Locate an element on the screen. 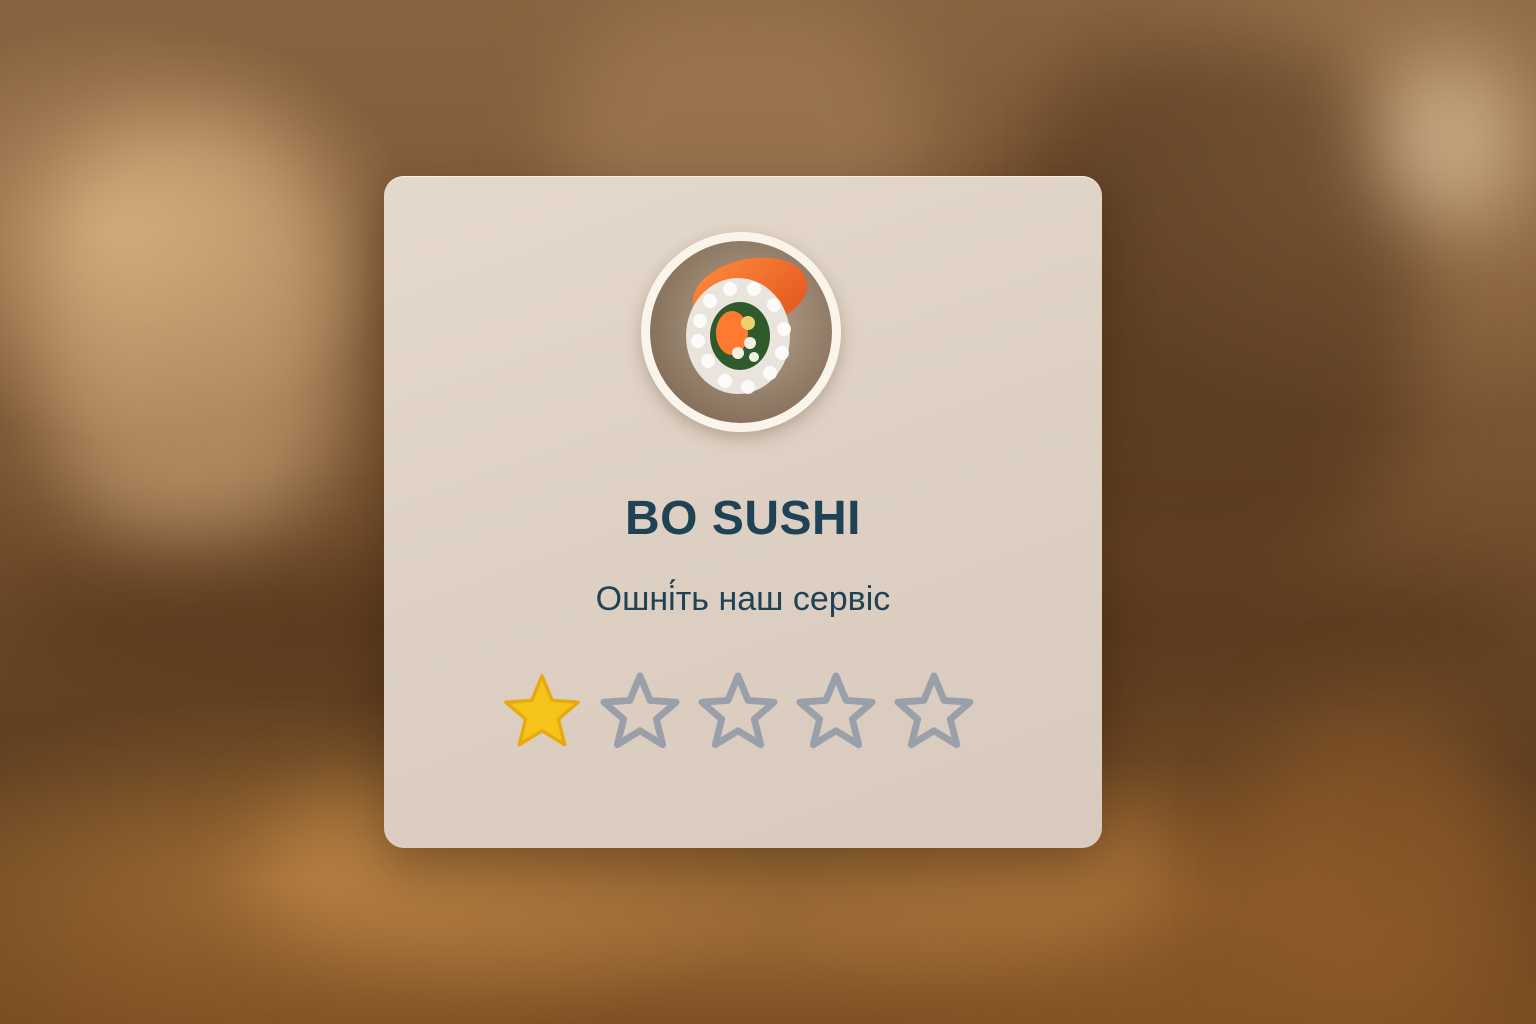 The width and height of the screenshot is (1536, 1024). sushi-roll-icon is located at coordinates (741, 332).